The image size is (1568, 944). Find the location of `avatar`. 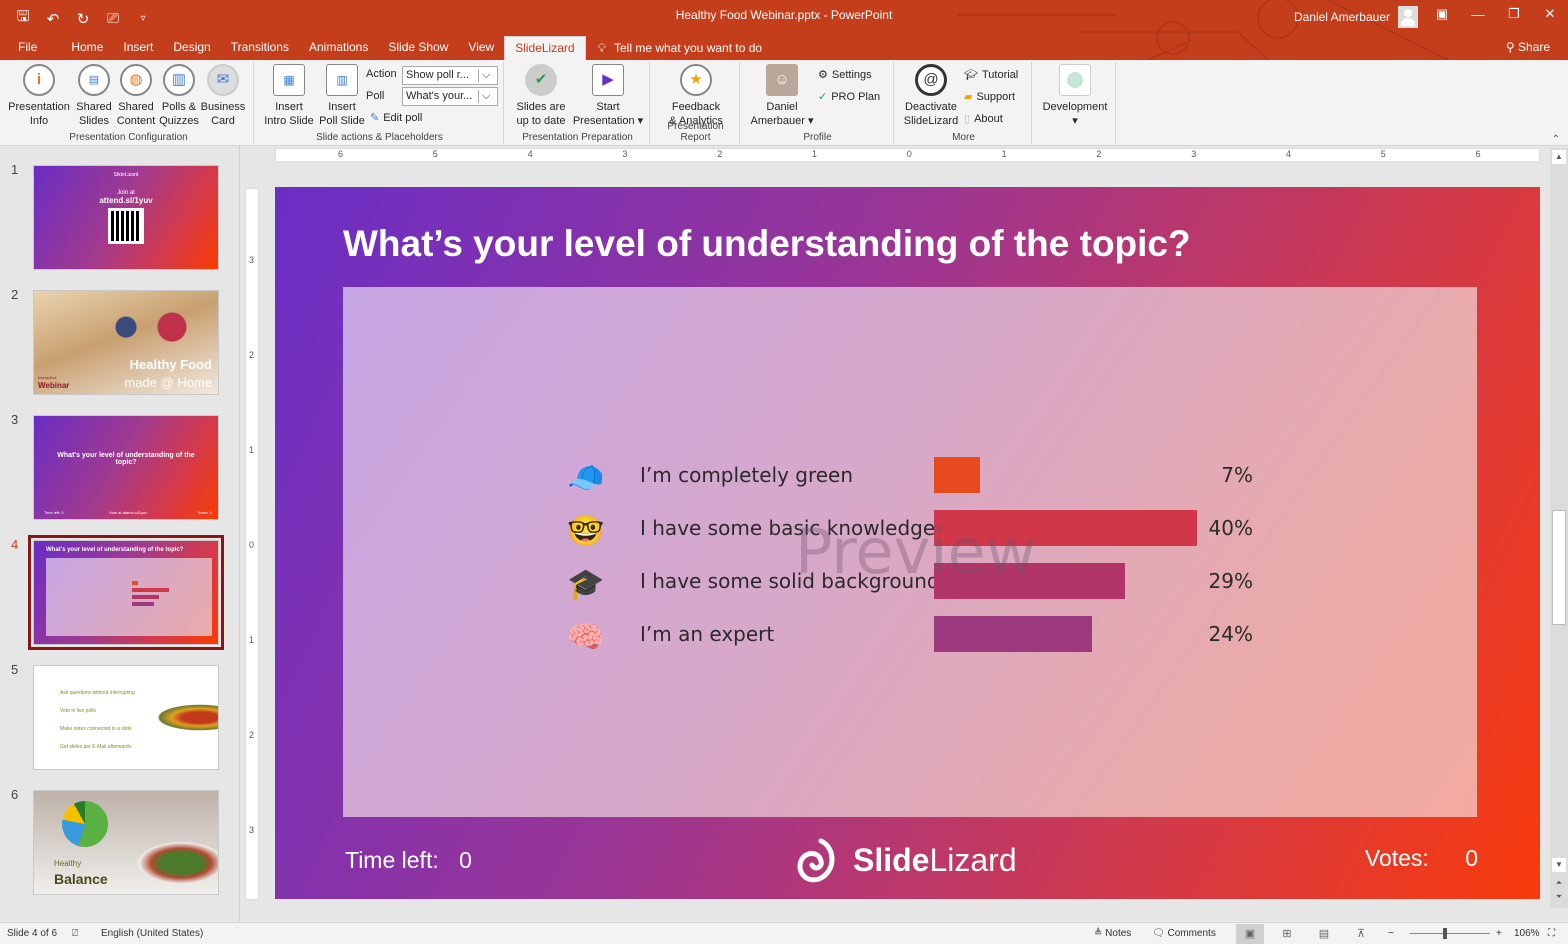

avatar is located at coordinates (1408, 17).